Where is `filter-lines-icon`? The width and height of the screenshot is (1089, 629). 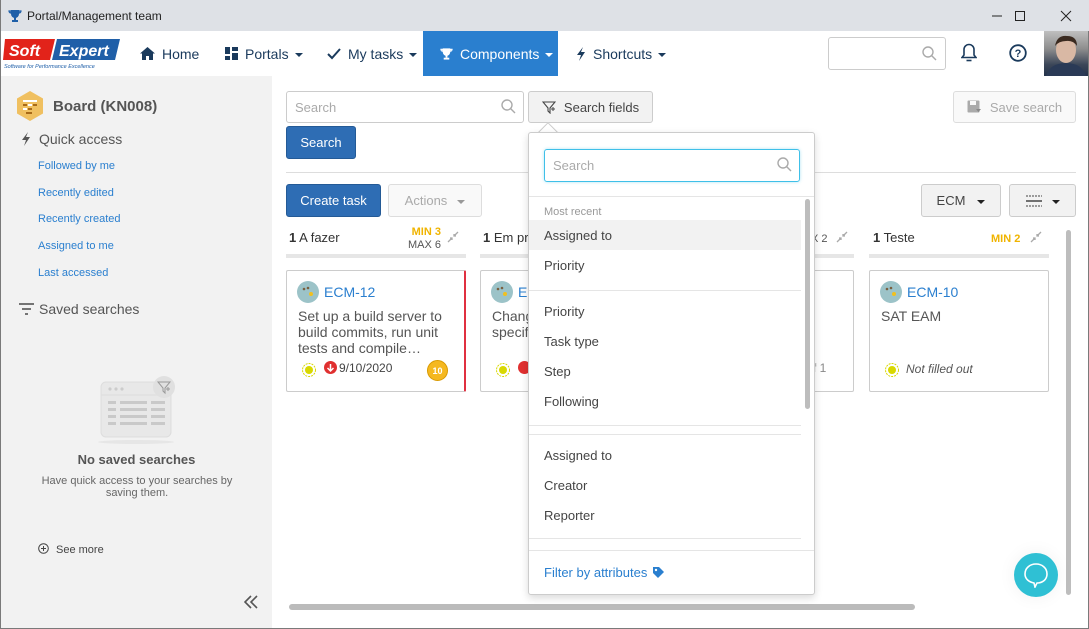 filter-lines-icon is located at coordinates (26, 309).